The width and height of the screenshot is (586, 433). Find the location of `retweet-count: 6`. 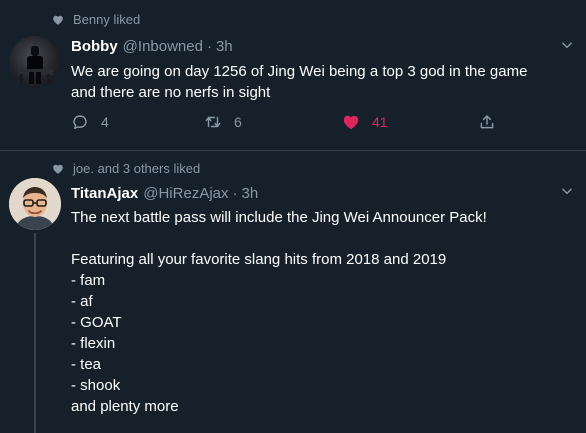

retweet-count: 6 is located at coordinates (238, 122).